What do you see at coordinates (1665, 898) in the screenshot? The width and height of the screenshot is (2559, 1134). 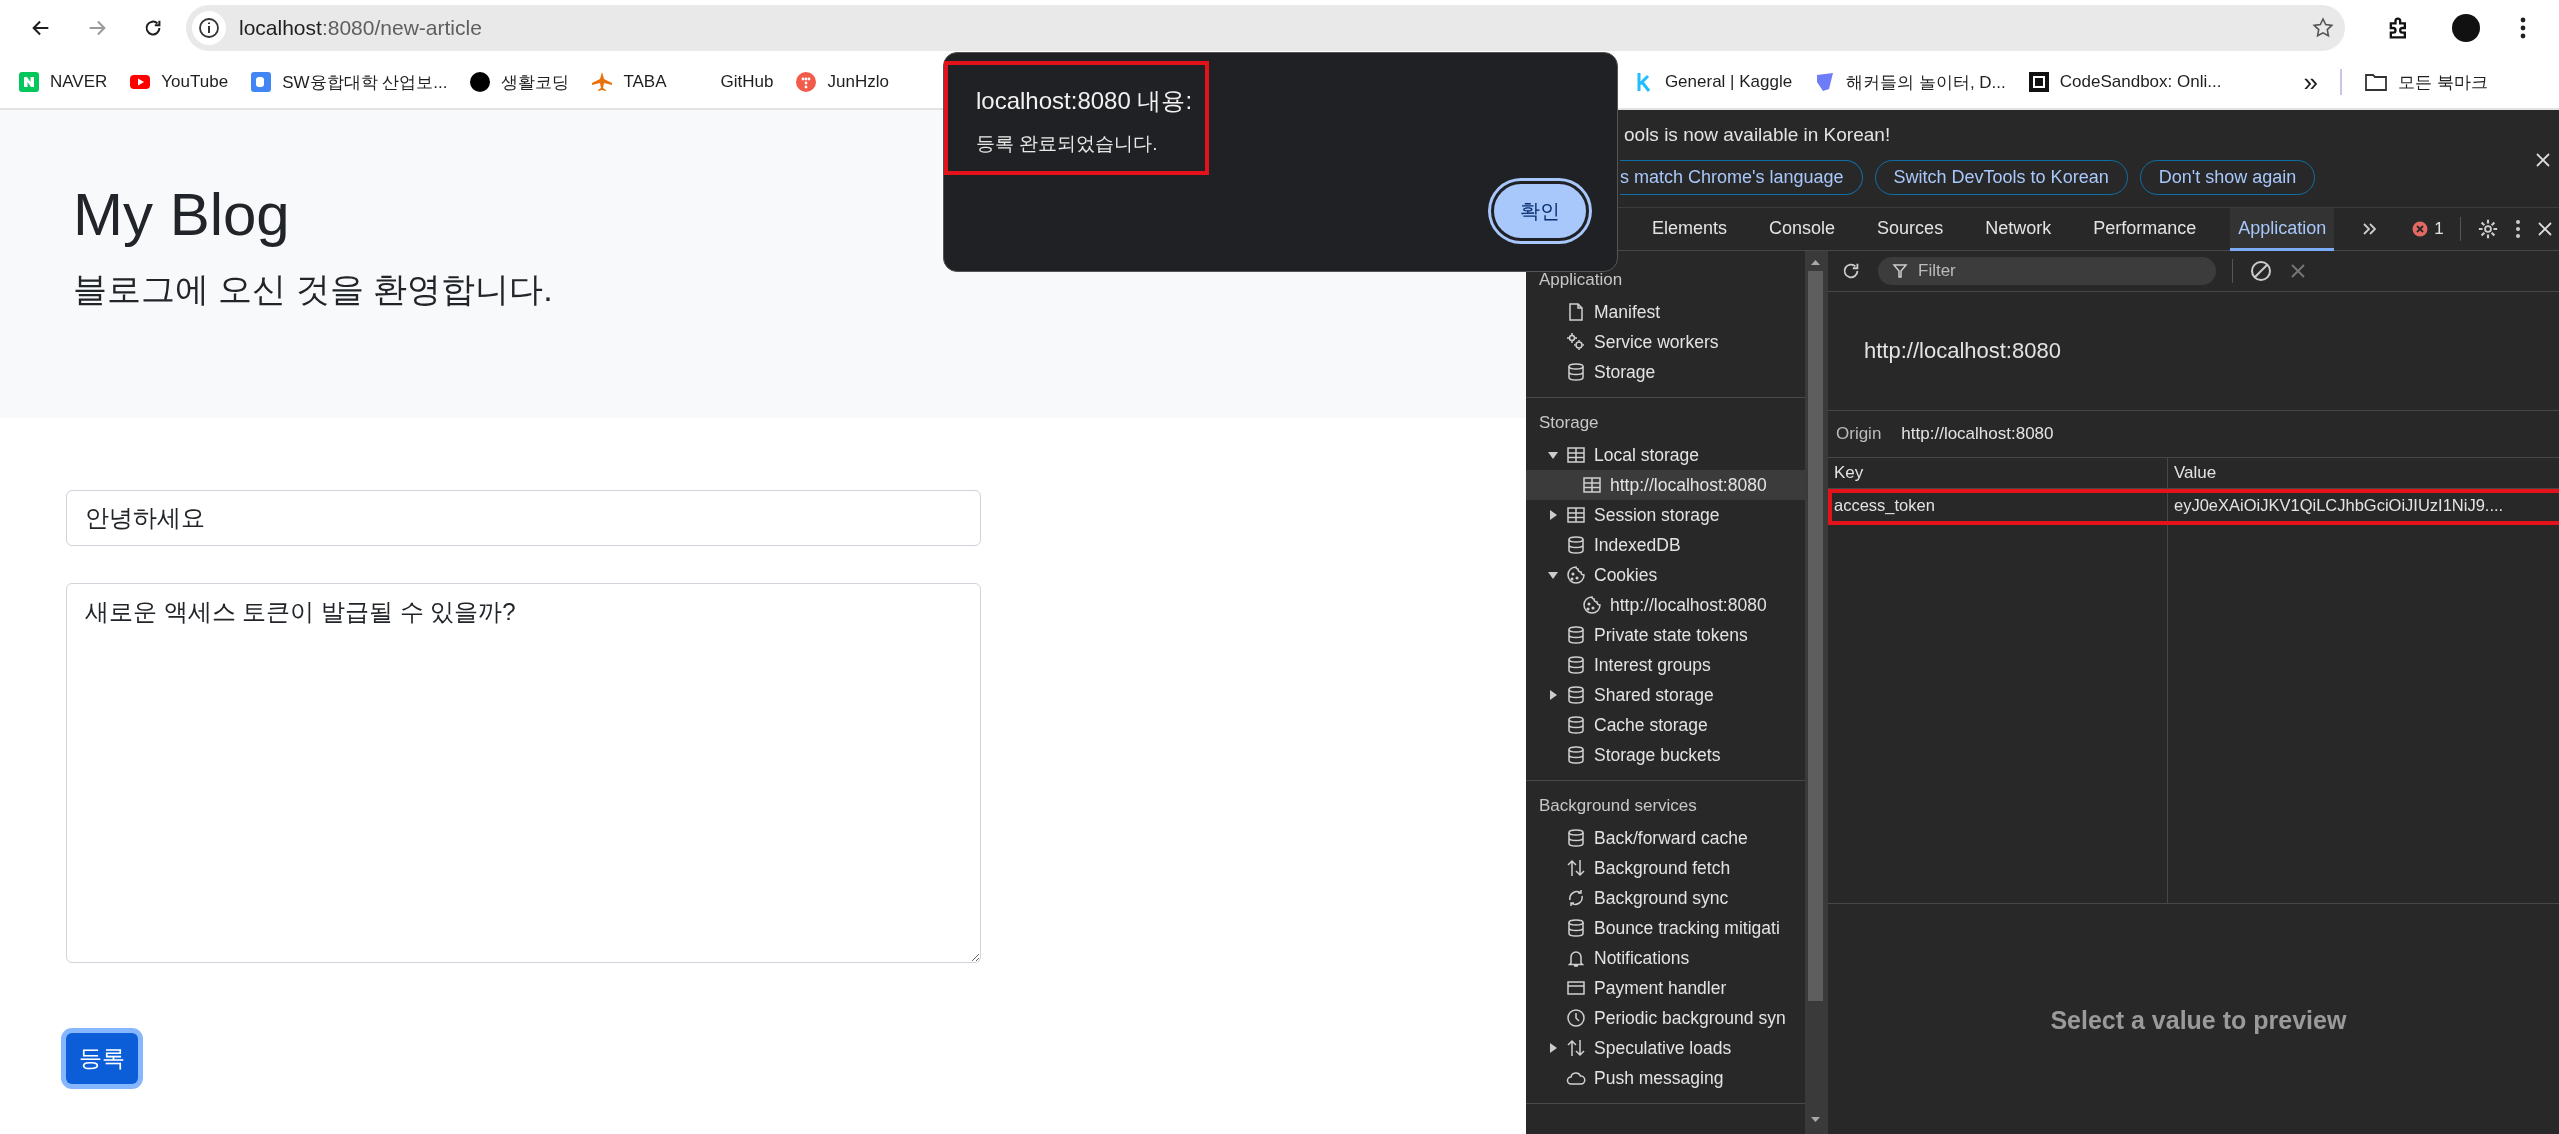 I see `tree-item: Background sync` at bounding box center [1665, 898].